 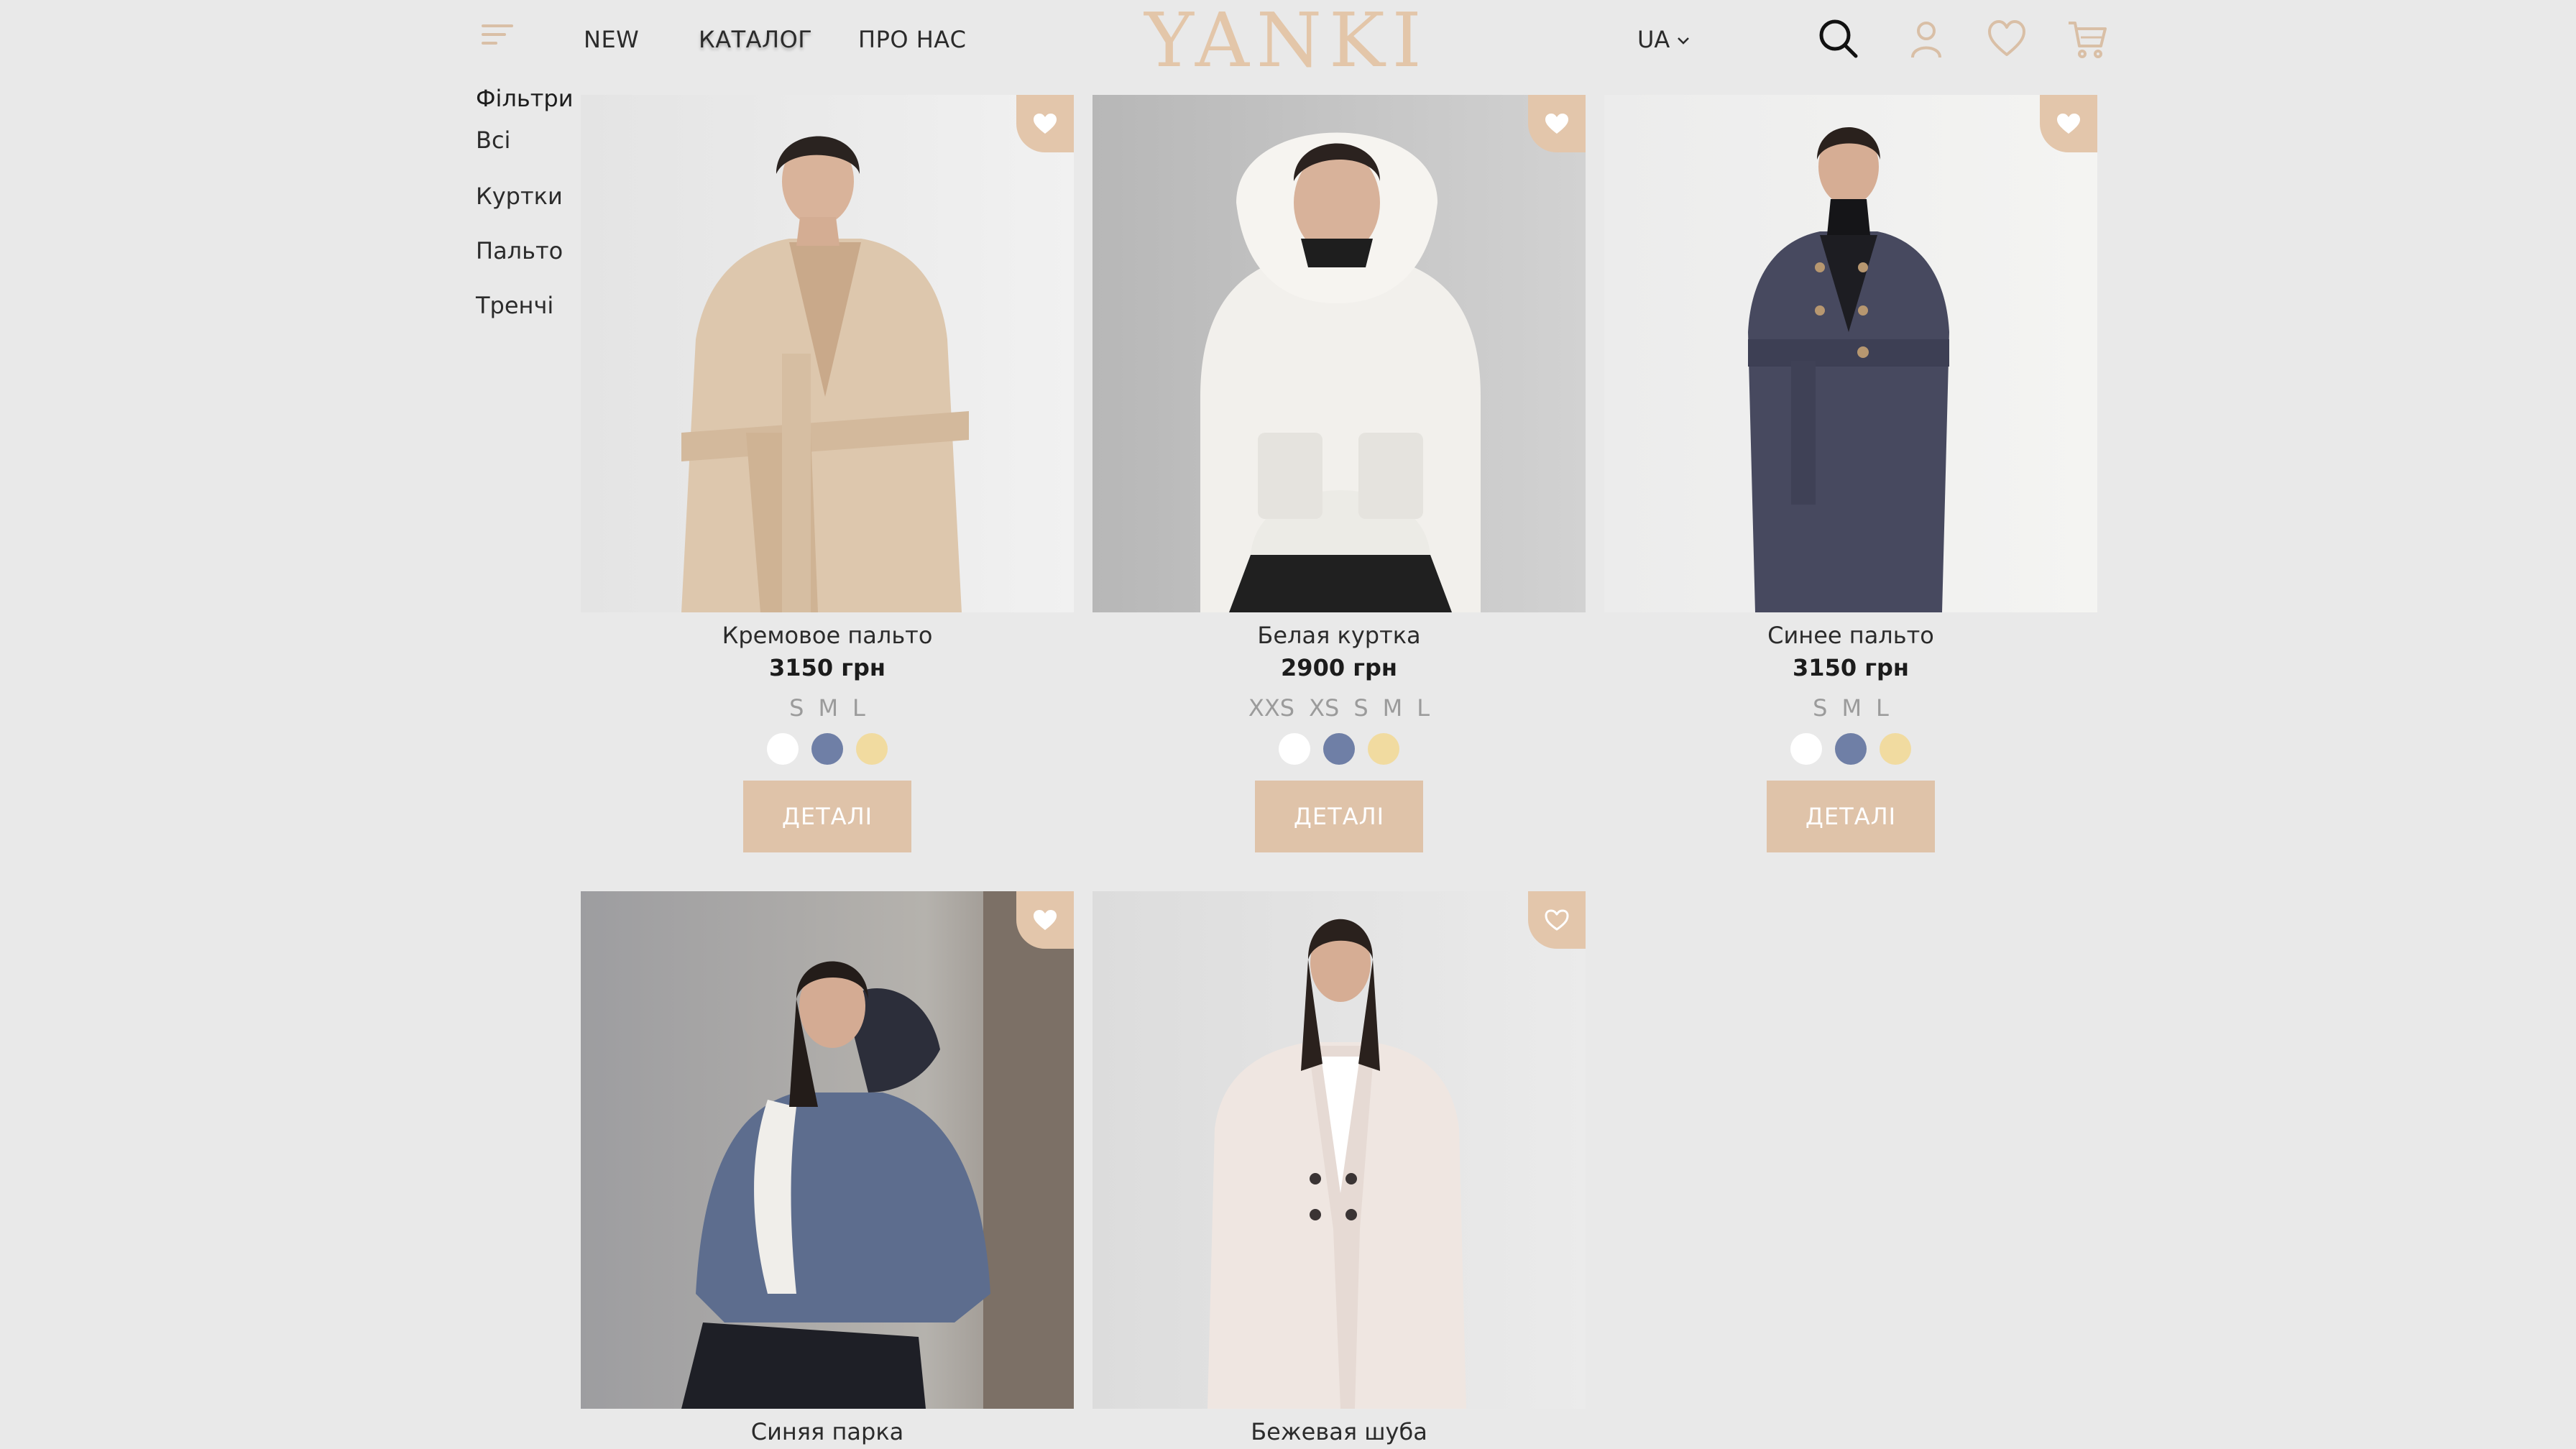 What do you see at coordinates (1286, 40) in the screenshot?
I see `logo: YANKI` at bounding box center [1286, 40].